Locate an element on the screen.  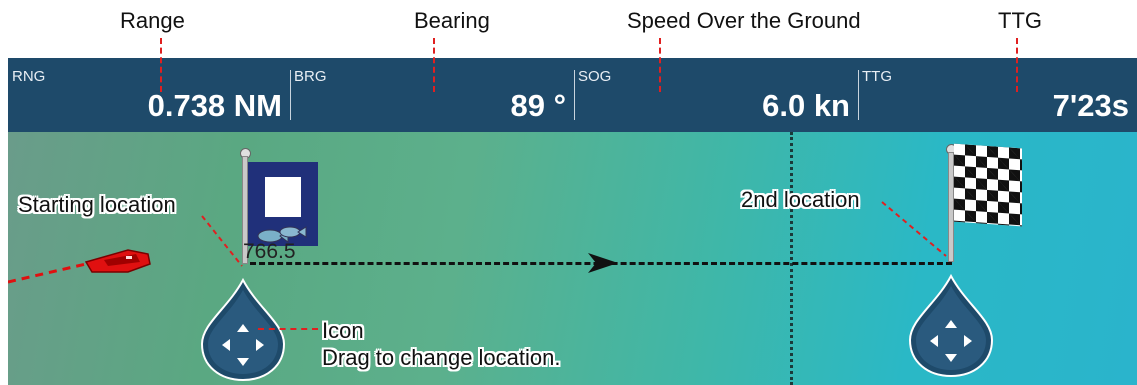
rng-value: 0.738 NM is located at coordinates (214, 105).